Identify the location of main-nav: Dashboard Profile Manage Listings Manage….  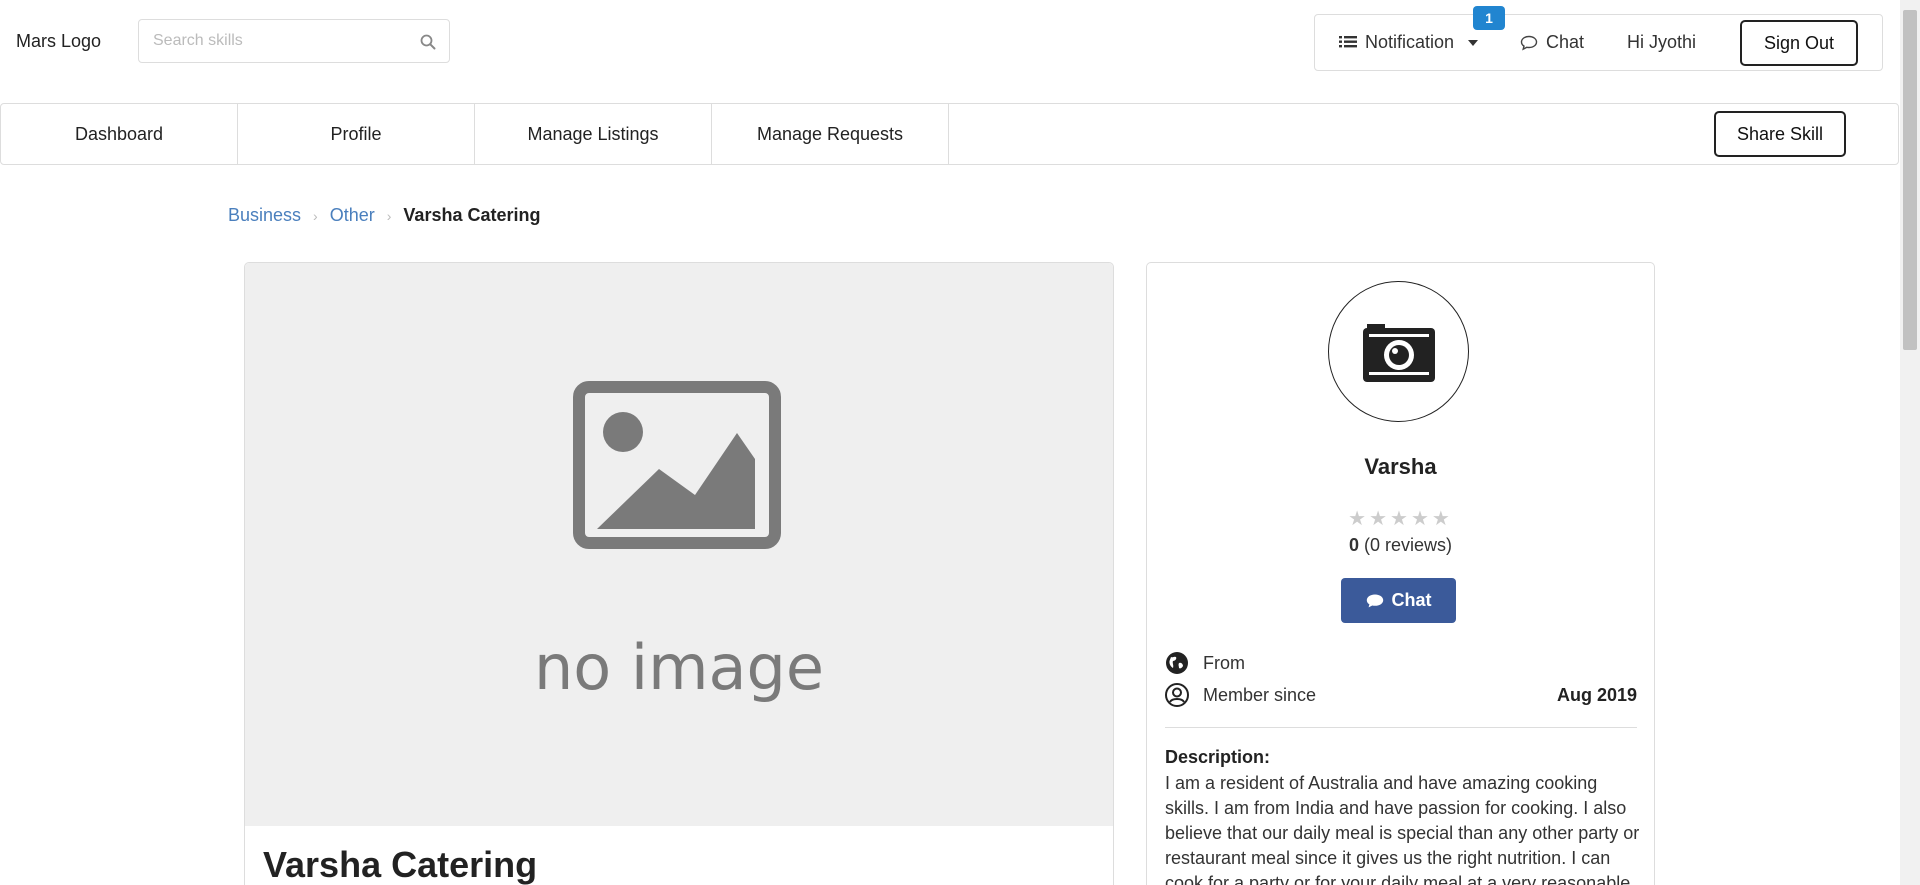
(949, 134).